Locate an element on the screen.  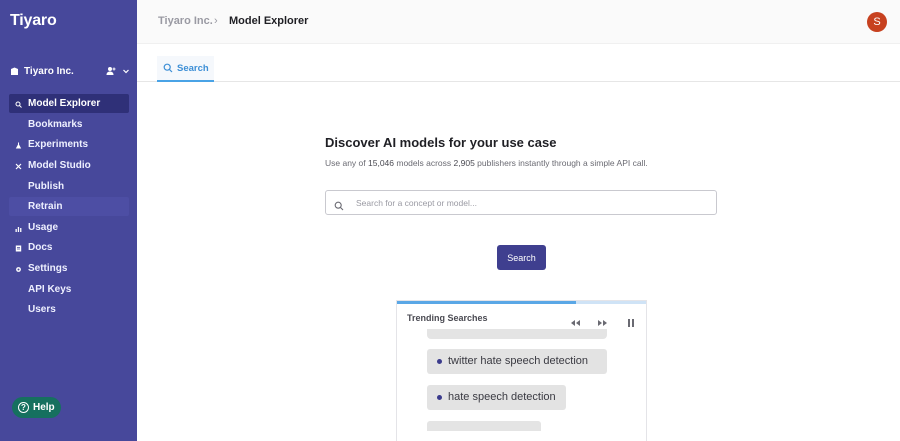
sidebar-item-bookmarks: Bookmarks is located at coordinates (69, 124).